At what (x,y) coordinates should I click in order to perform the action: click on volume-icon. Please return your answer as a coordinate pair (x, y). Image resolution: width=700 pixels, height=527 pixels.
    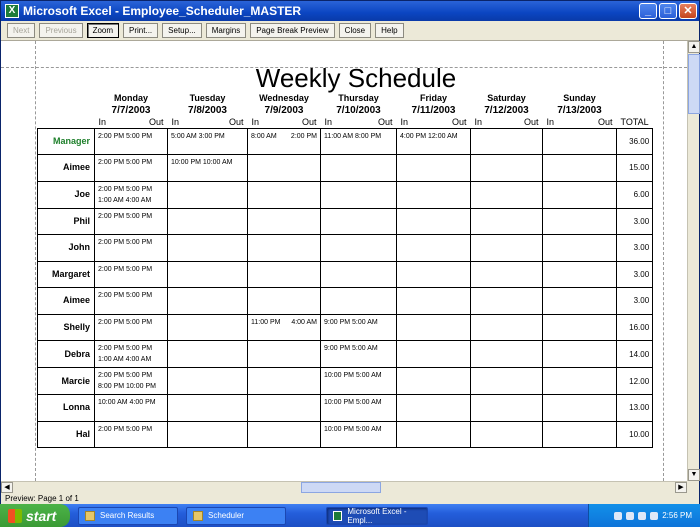
    Looking at the image, I should click on (630, 515).